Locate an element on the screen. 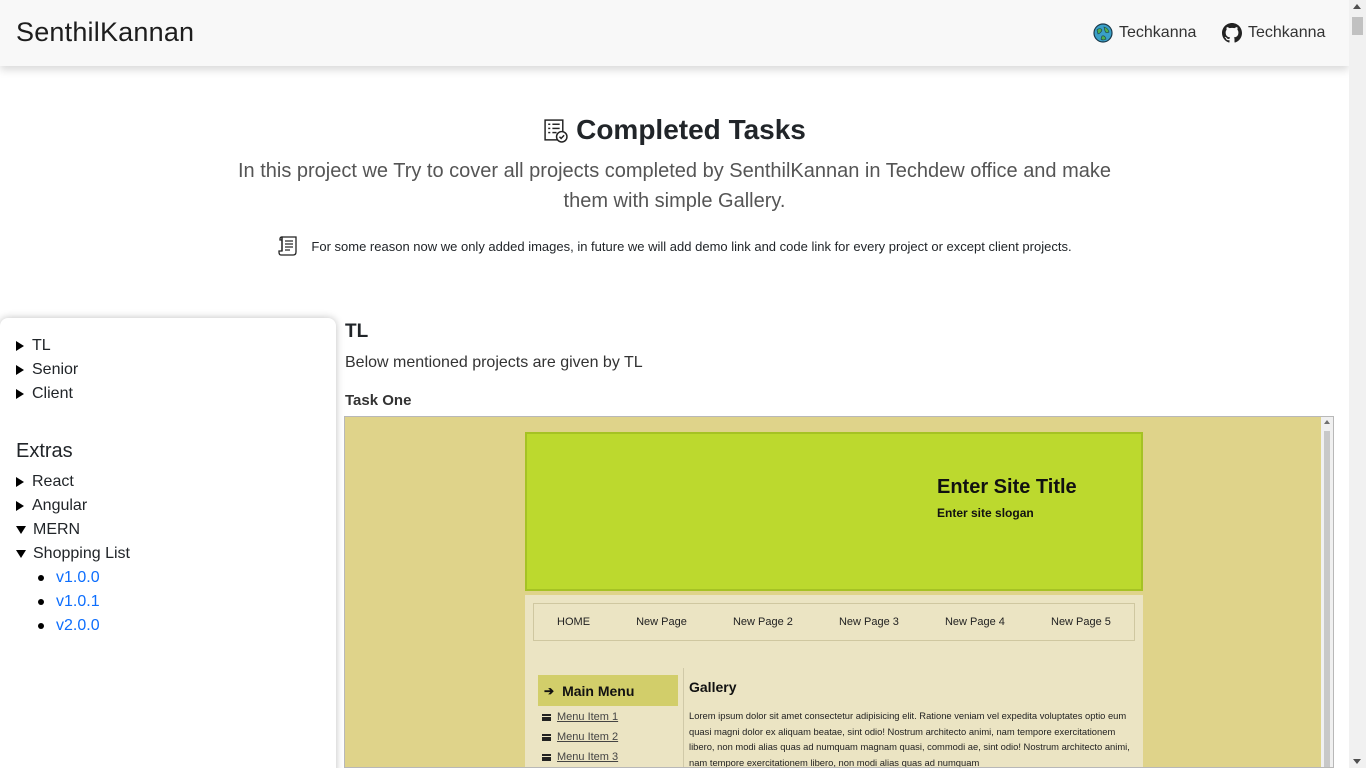  preview-scrollbar is located at coordinates (1327, 592).